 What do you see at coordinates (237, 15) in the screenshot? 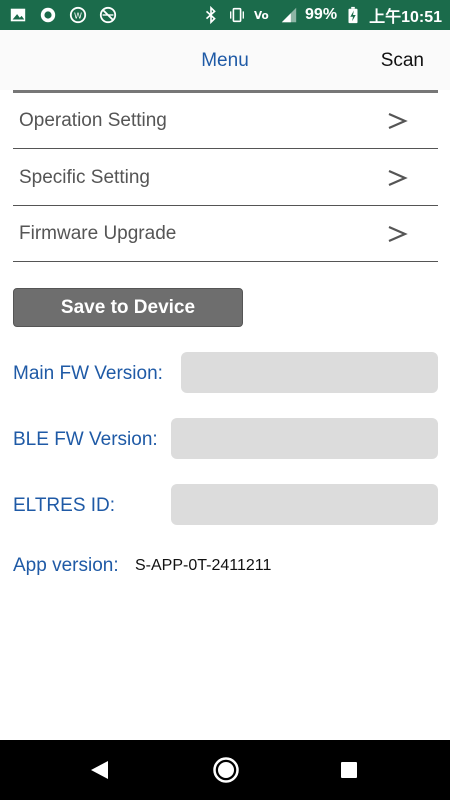
I see `vibrate-icon` at bounding box center [237, 15].